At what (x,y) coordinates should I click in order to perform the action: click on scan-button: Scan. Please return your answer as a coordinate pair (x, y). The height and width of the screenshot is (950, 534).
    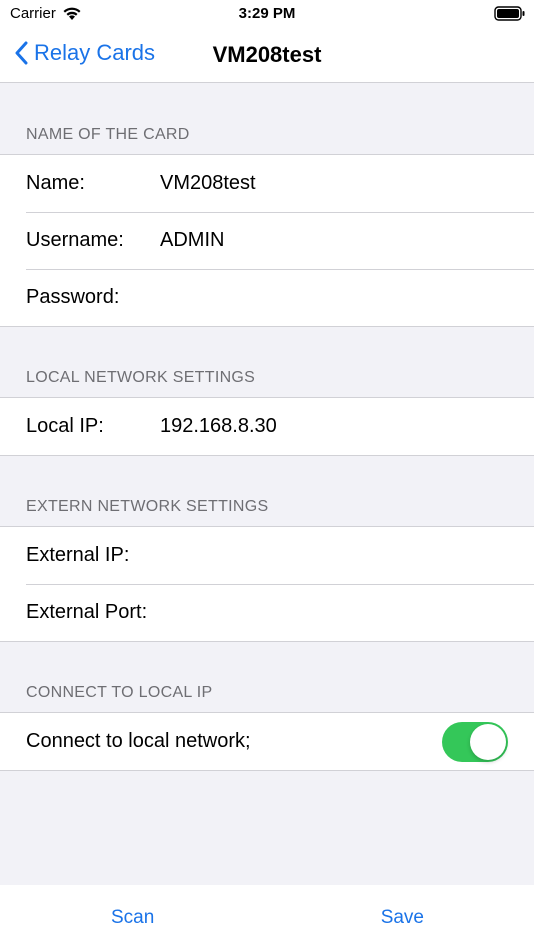
    Looking at the image, I should click on (132, 918).